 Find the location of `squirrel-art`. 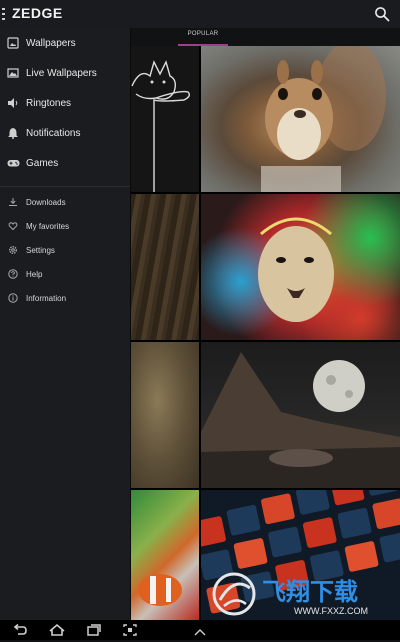

squirrel-art is located at coordinates (323, 119).